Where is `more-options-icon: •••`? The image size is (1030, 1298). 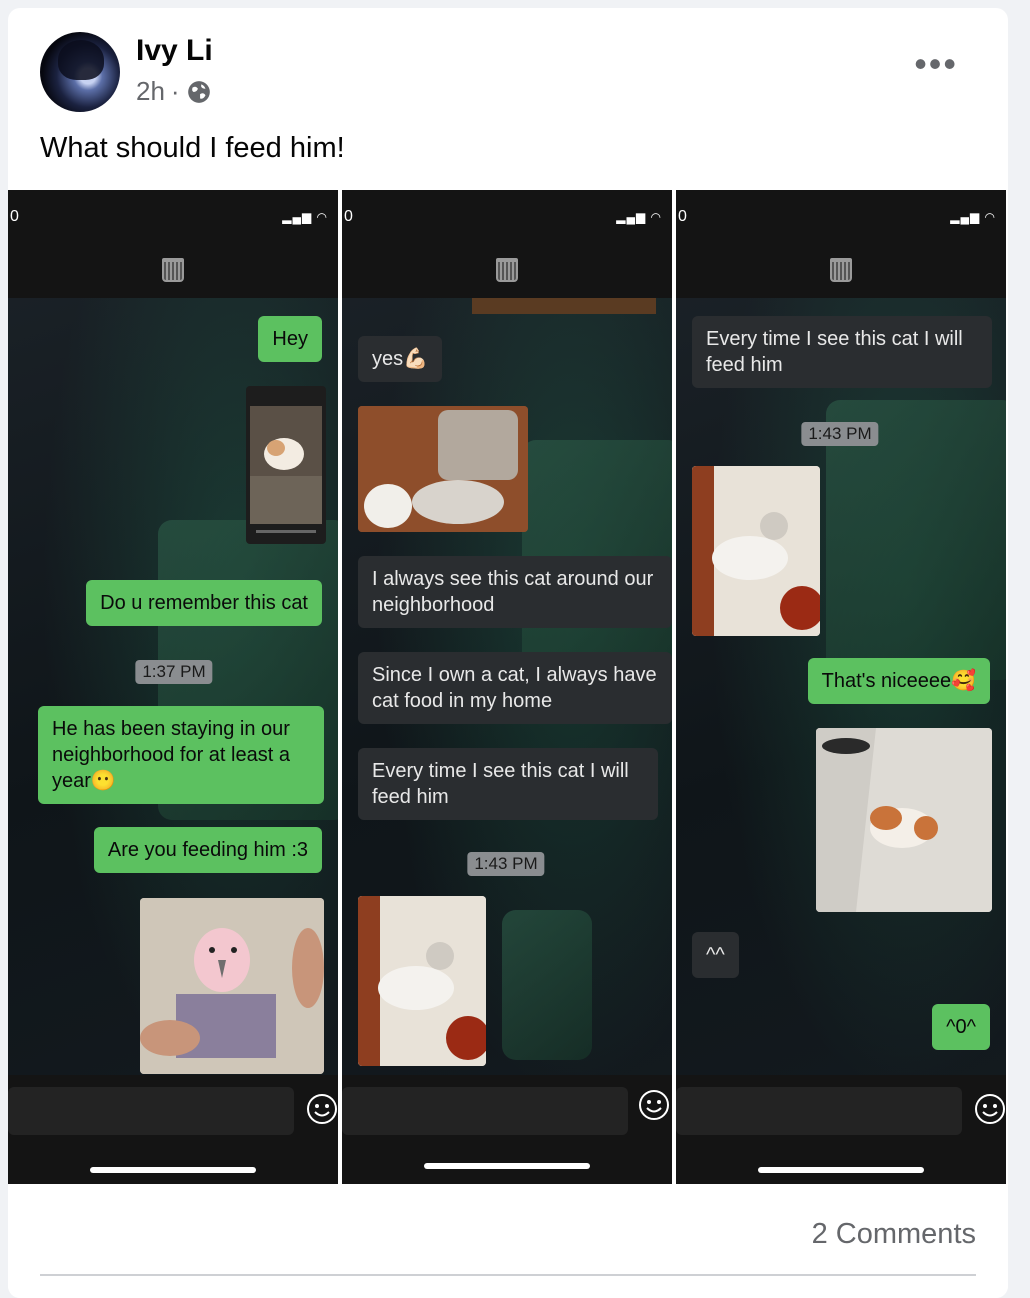
more-options-icon: ••• is located at coordinates (936, 64).